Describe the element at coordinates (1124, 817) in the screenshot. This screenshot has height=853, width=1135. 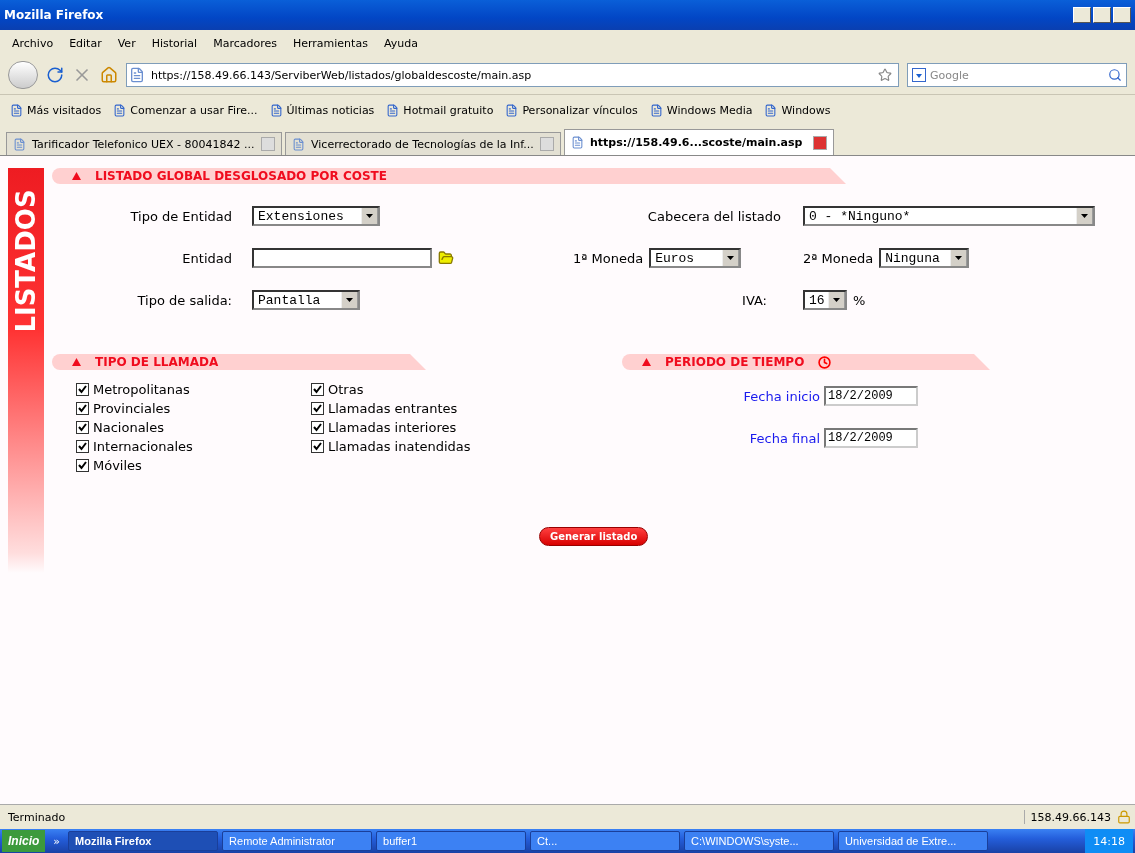
I see `lock-icon` at that location.